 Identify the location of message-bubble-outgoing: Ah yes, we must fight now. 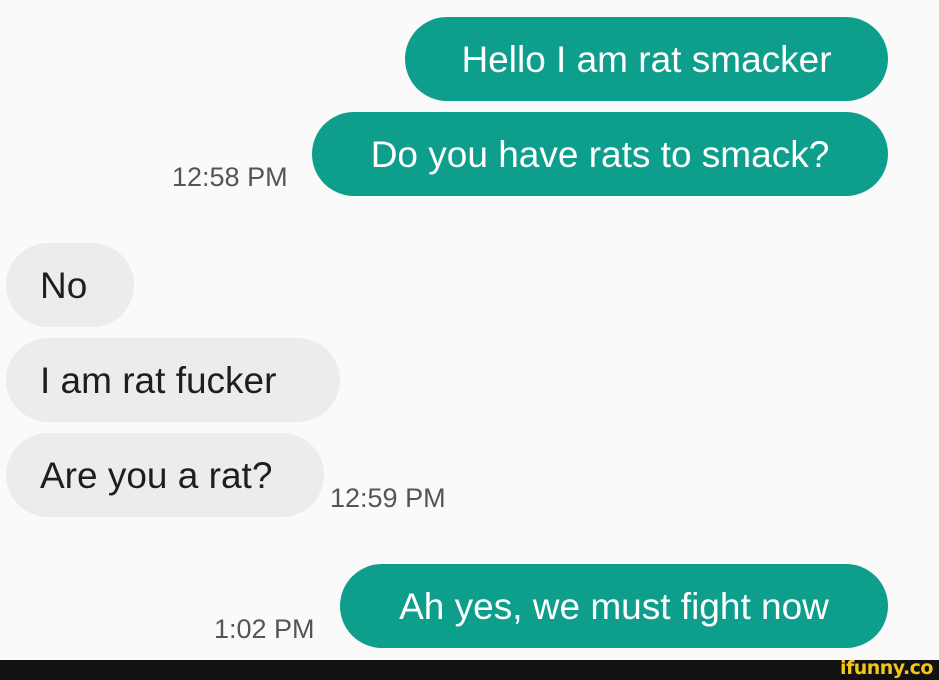
(614, 606).